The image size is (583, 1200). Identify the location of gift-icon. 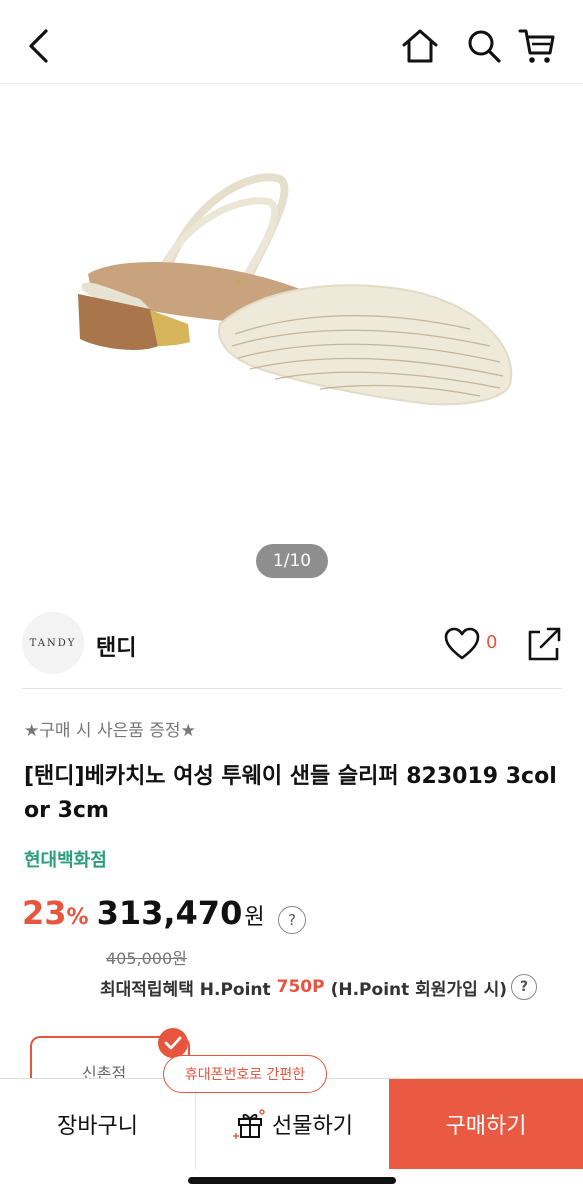
(249, 1124).